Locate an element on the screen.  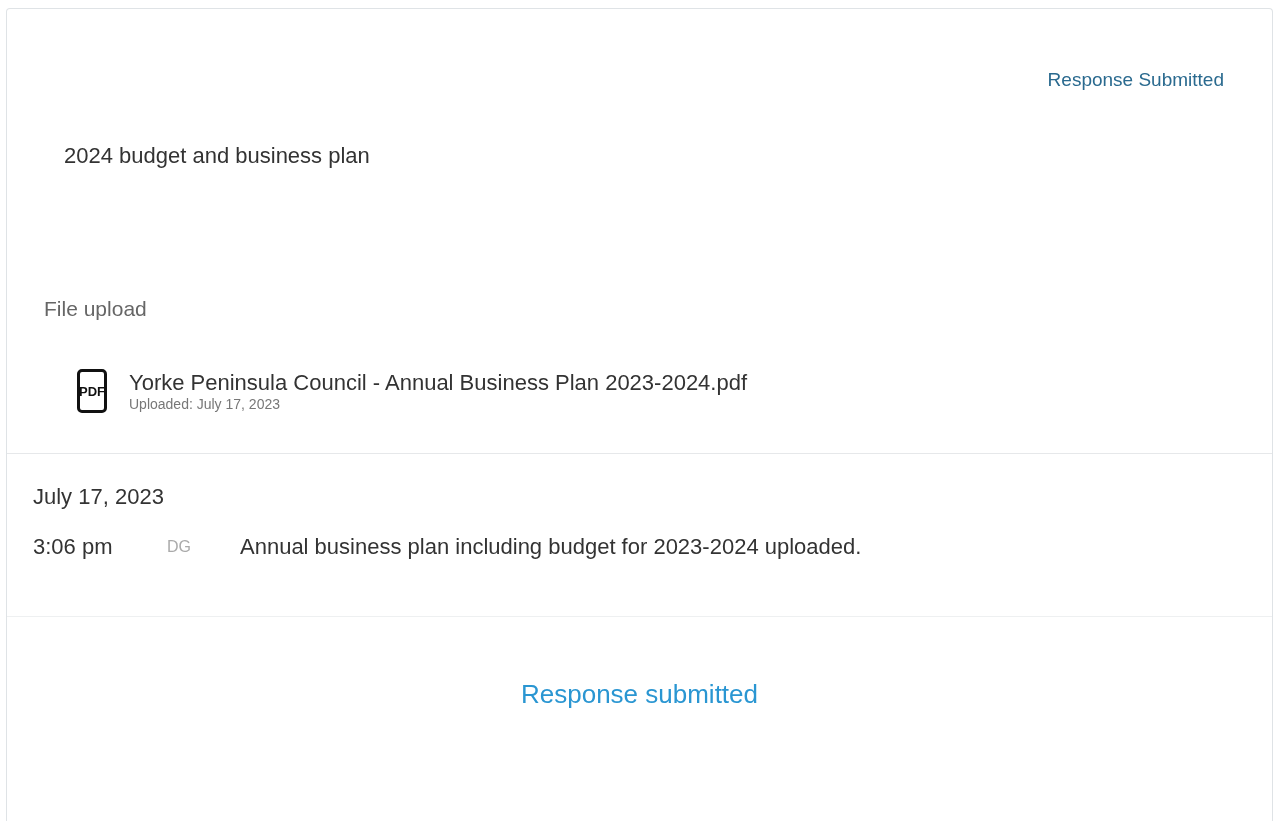
file-link: Yorke Peninsula Council - Annual Business Plan 2023-2024.pdf is located at coordinates (438, 383).